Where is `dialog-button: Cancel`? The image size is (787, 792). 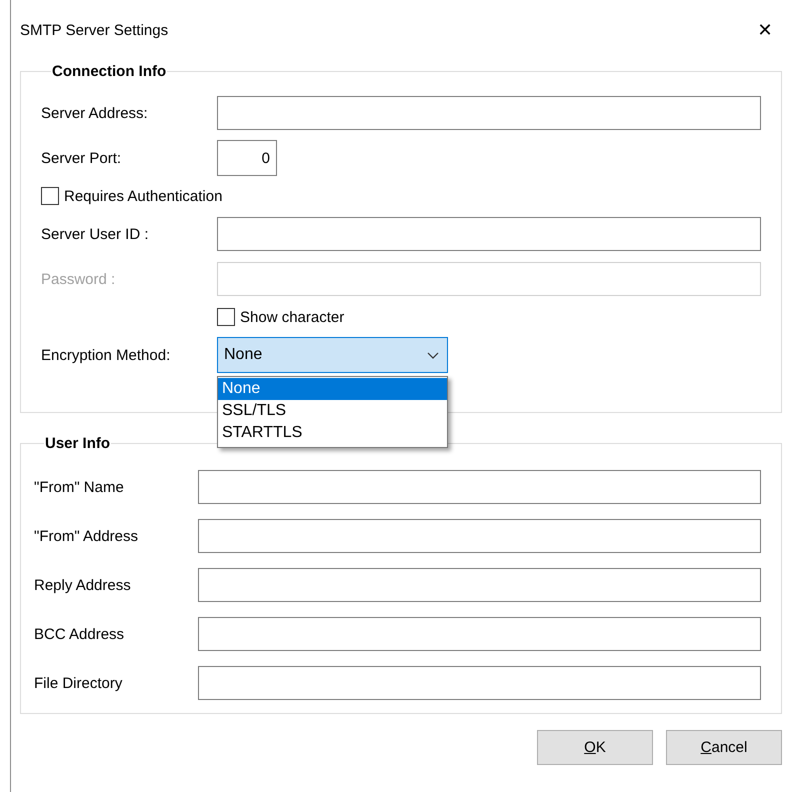 dialog-button: Cancel is located at coordinates (724, 747).